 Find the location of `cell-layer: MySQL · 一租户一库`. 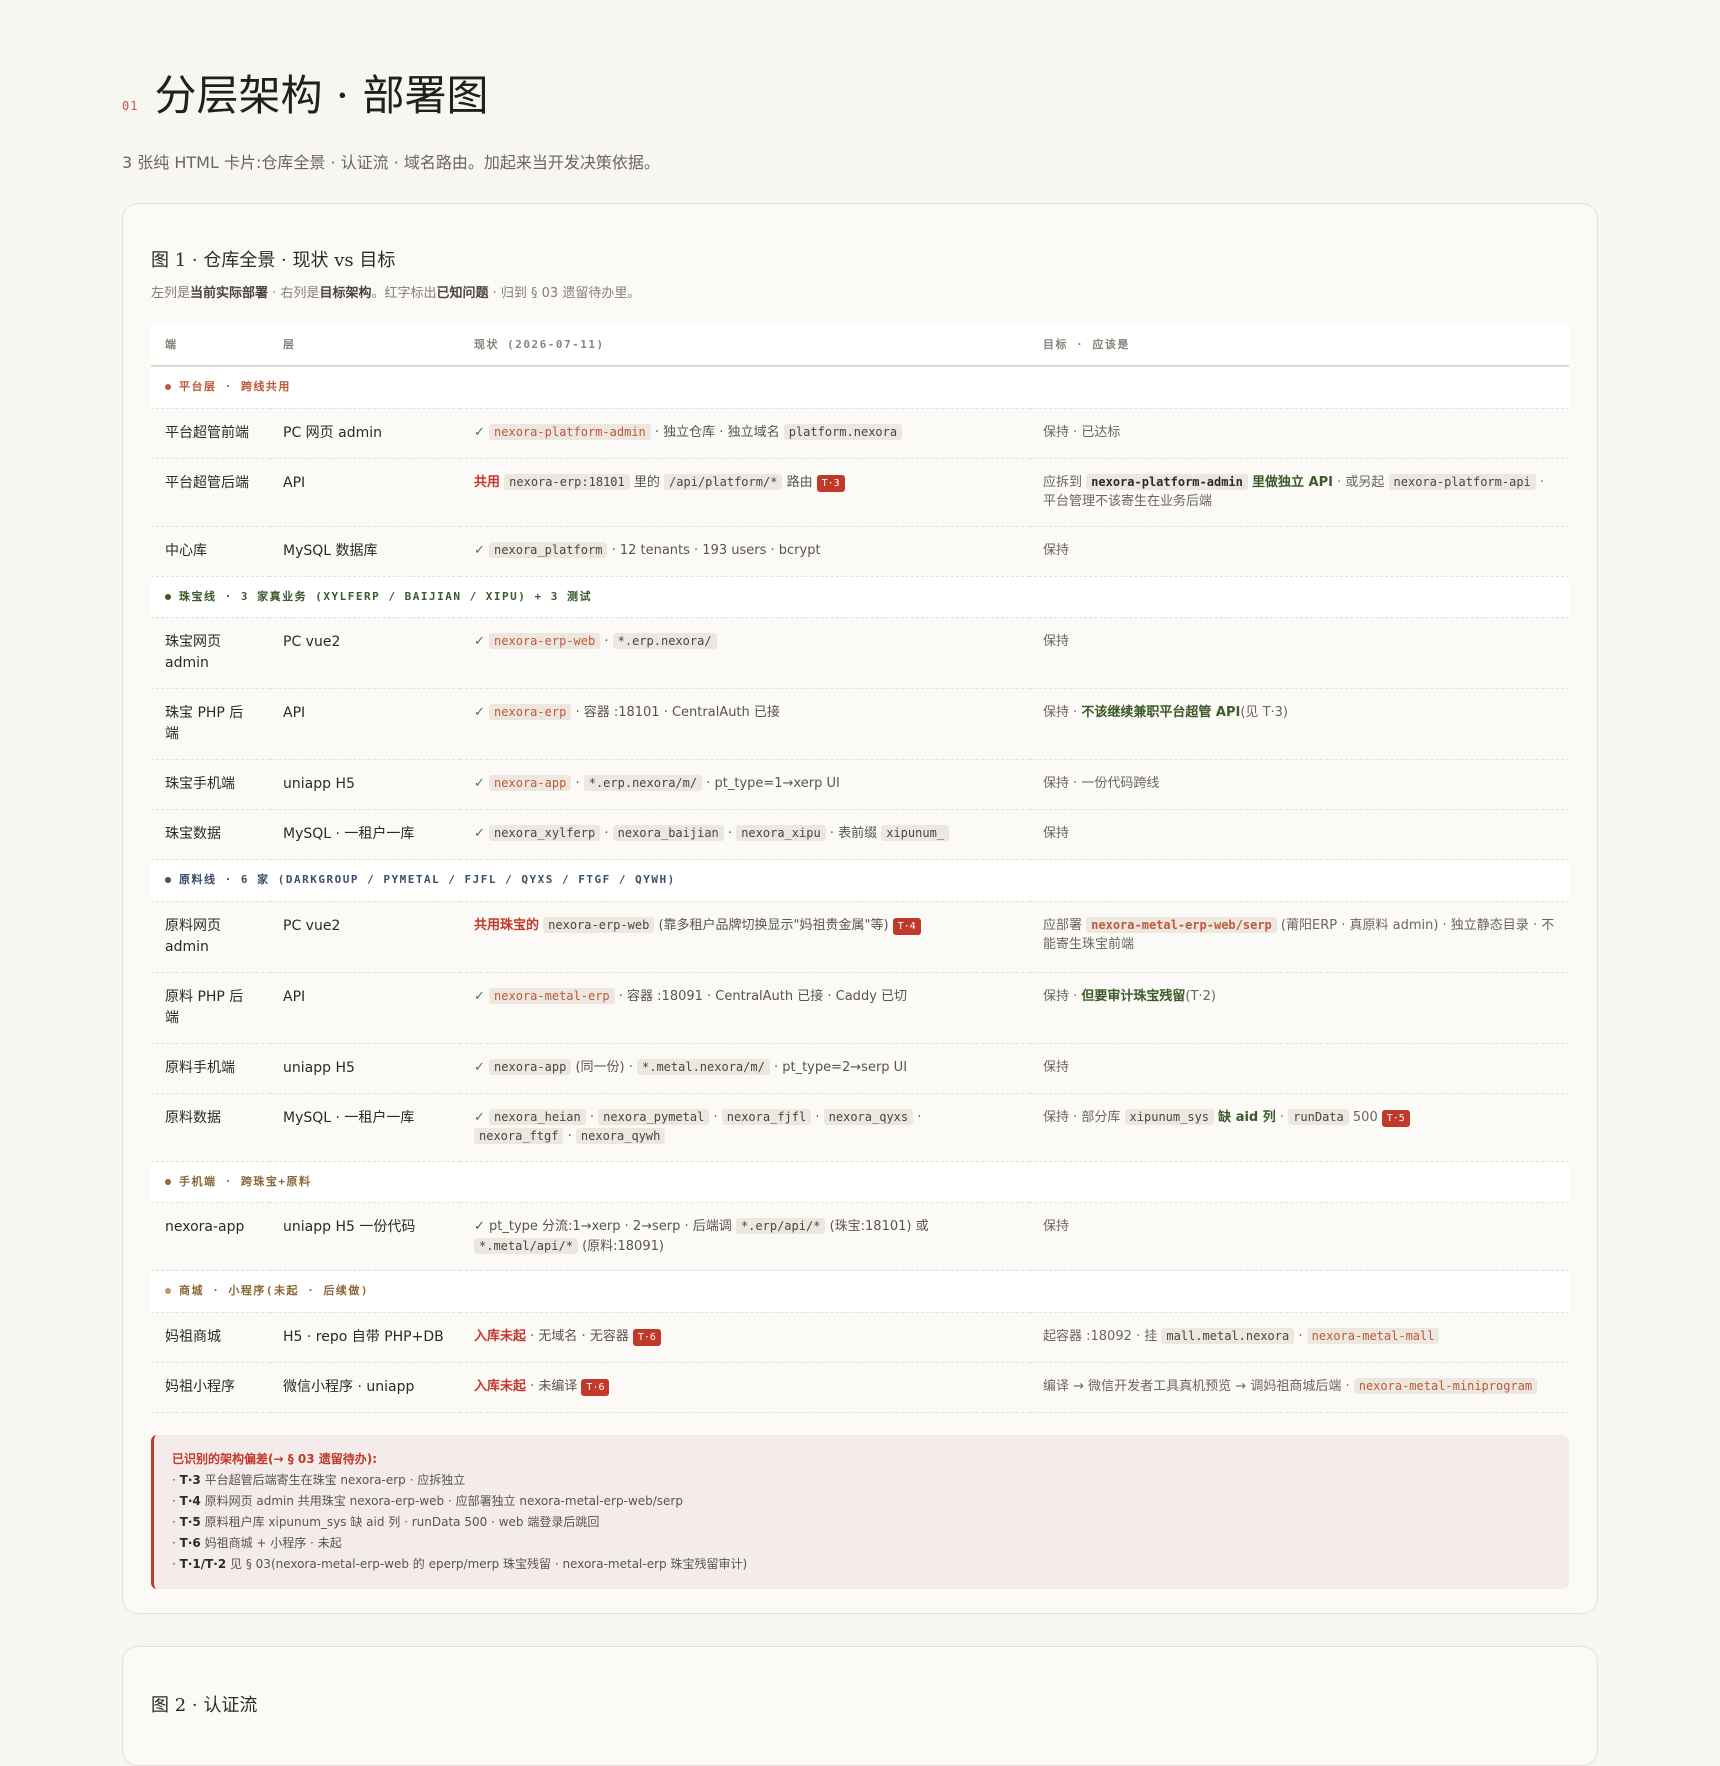

cell-layer: MySQL · 一租户一库 is located at coordinates (364, 1127).